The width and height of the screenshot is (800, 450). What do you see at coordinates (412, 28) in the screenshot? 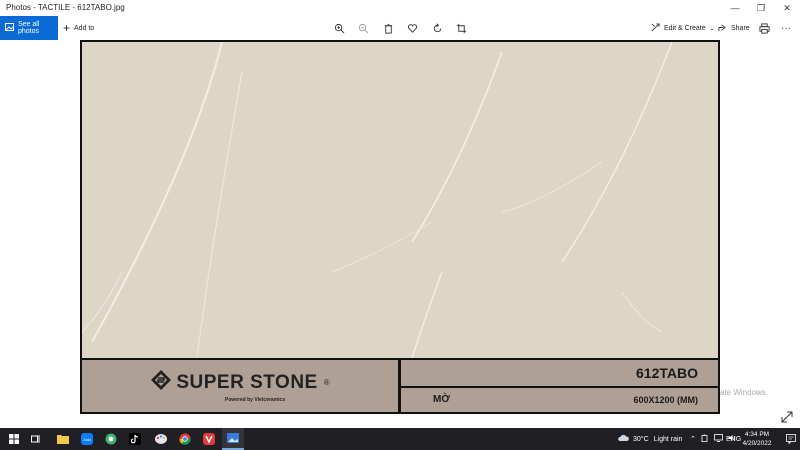
I see `favorite-icon` at bounding box center [412, 28].